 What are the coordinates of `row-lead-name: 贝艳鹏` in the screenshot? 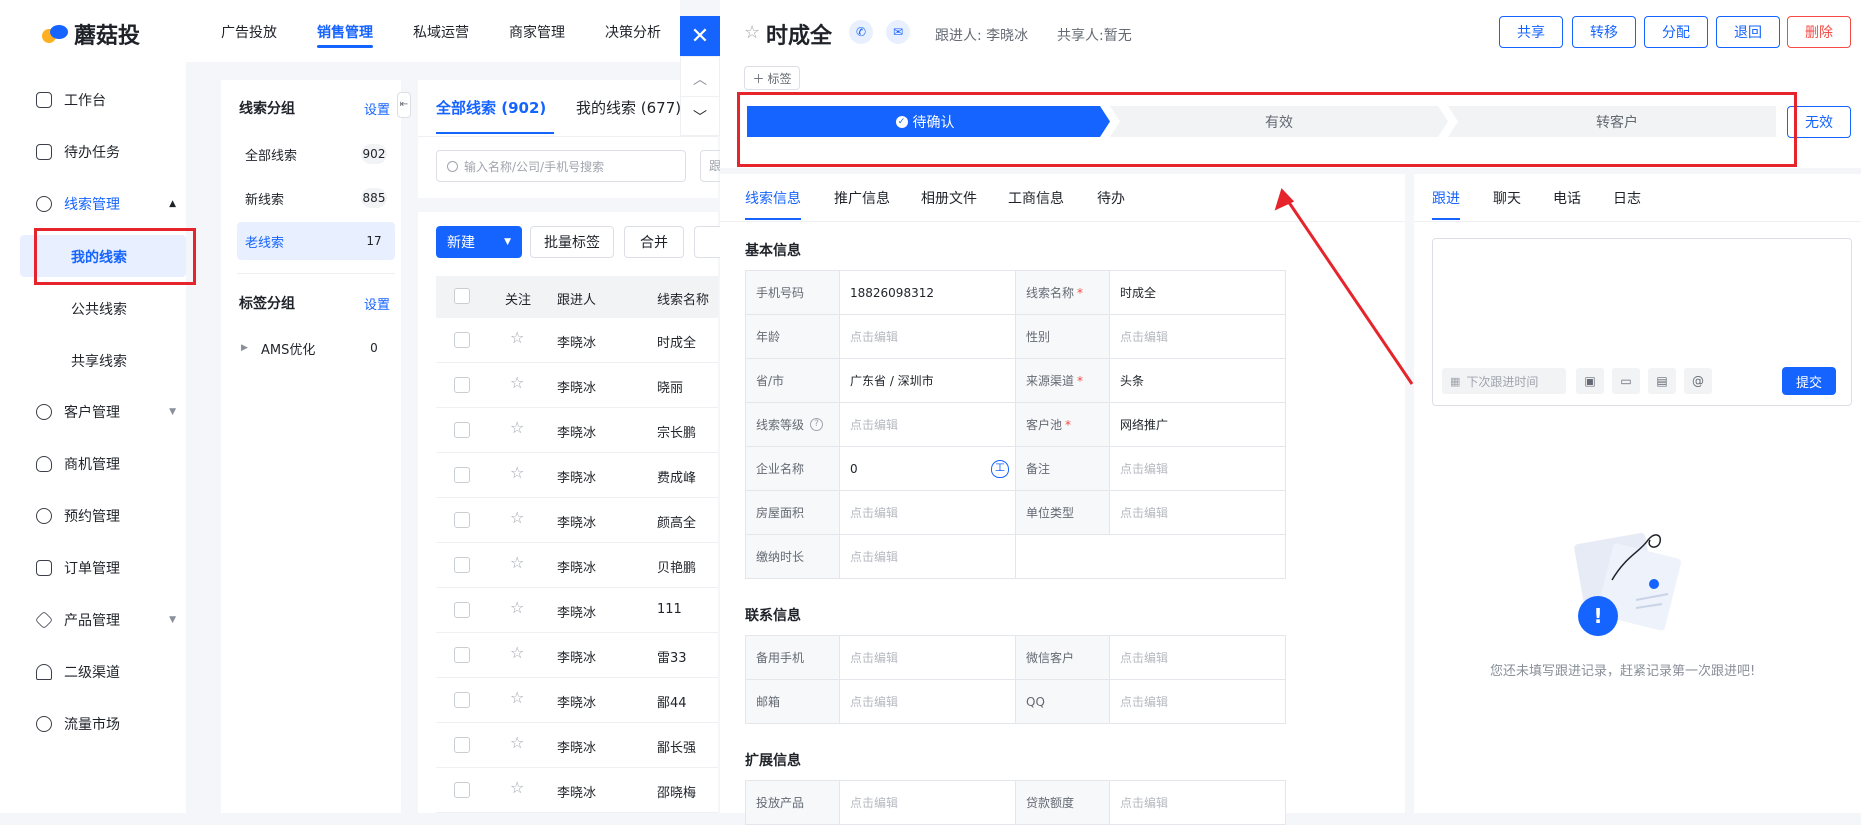 It's located at (676, 566).